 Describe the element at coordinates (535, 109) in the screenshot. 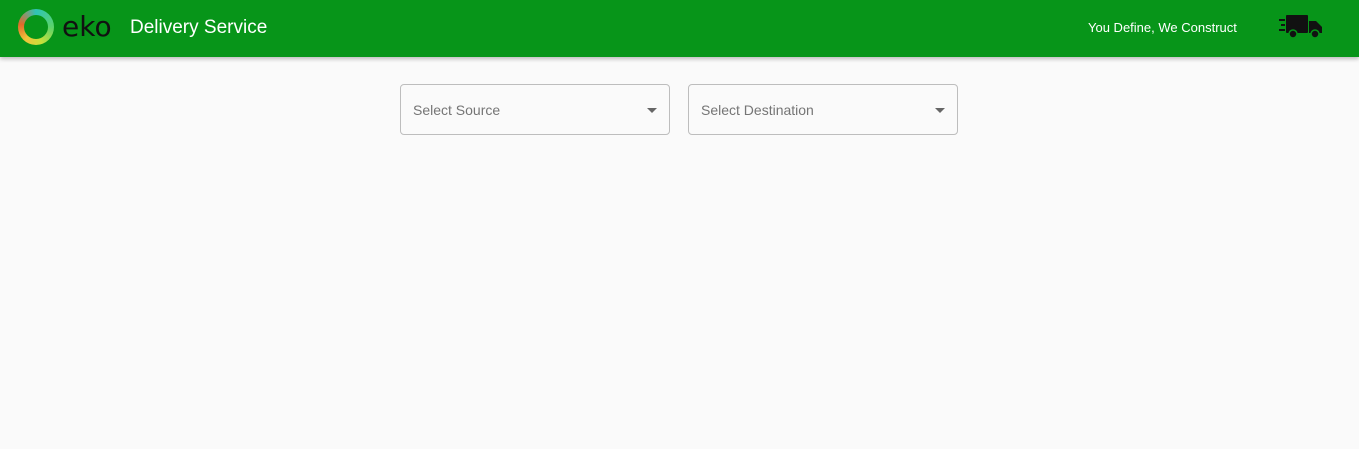

I see `select-source-dropdown: Select Source` at that location.